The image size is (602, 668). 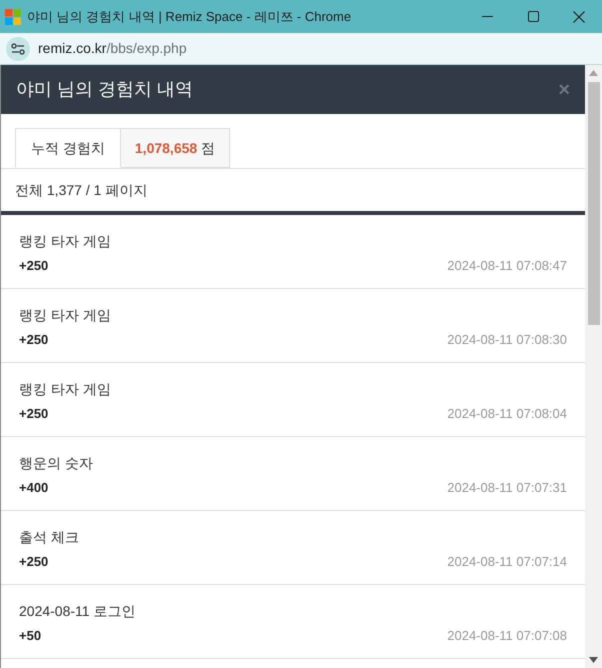 What do you see at coordinates (175, 148) in the screenshot?
I see `tab: 1,078,658 점` at bounding box center [175, 148].